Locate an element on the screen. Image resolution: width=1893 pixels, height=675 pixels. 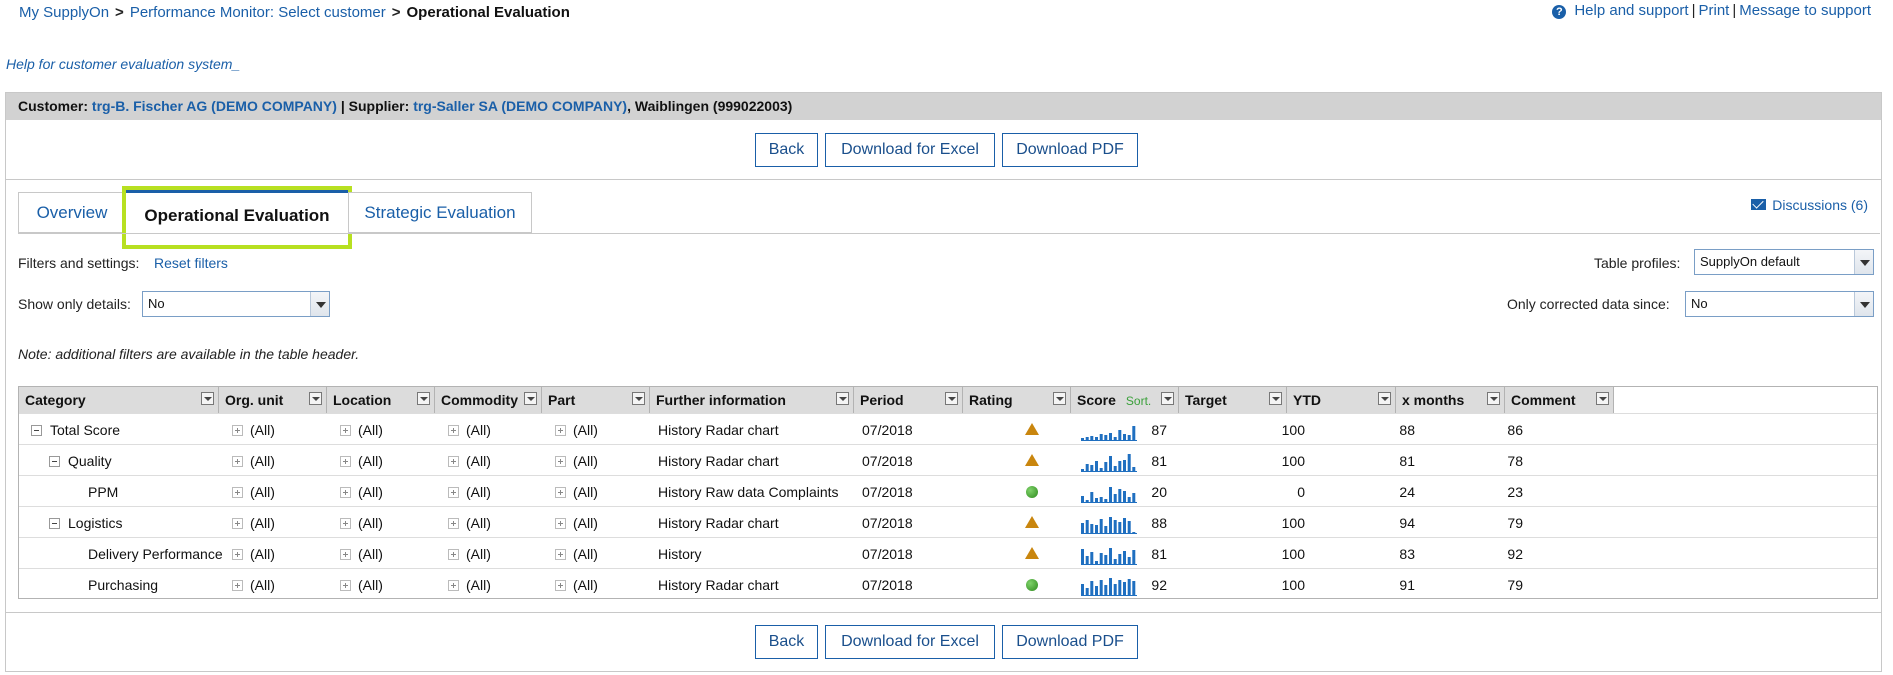
show-details-select: No is located at coordinates (236, 304).